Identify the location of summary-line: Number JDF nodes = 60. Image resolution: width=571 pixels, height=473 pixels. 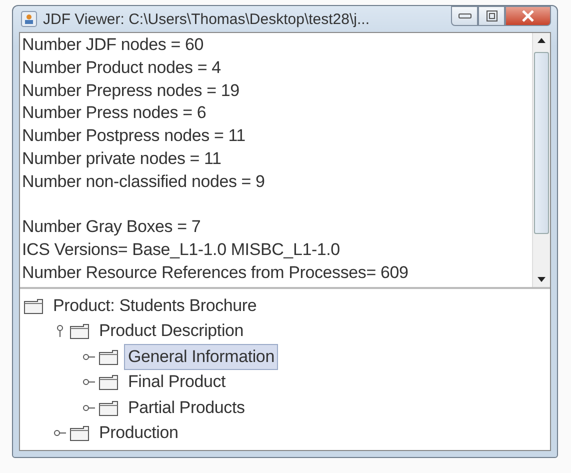
(113, 45).